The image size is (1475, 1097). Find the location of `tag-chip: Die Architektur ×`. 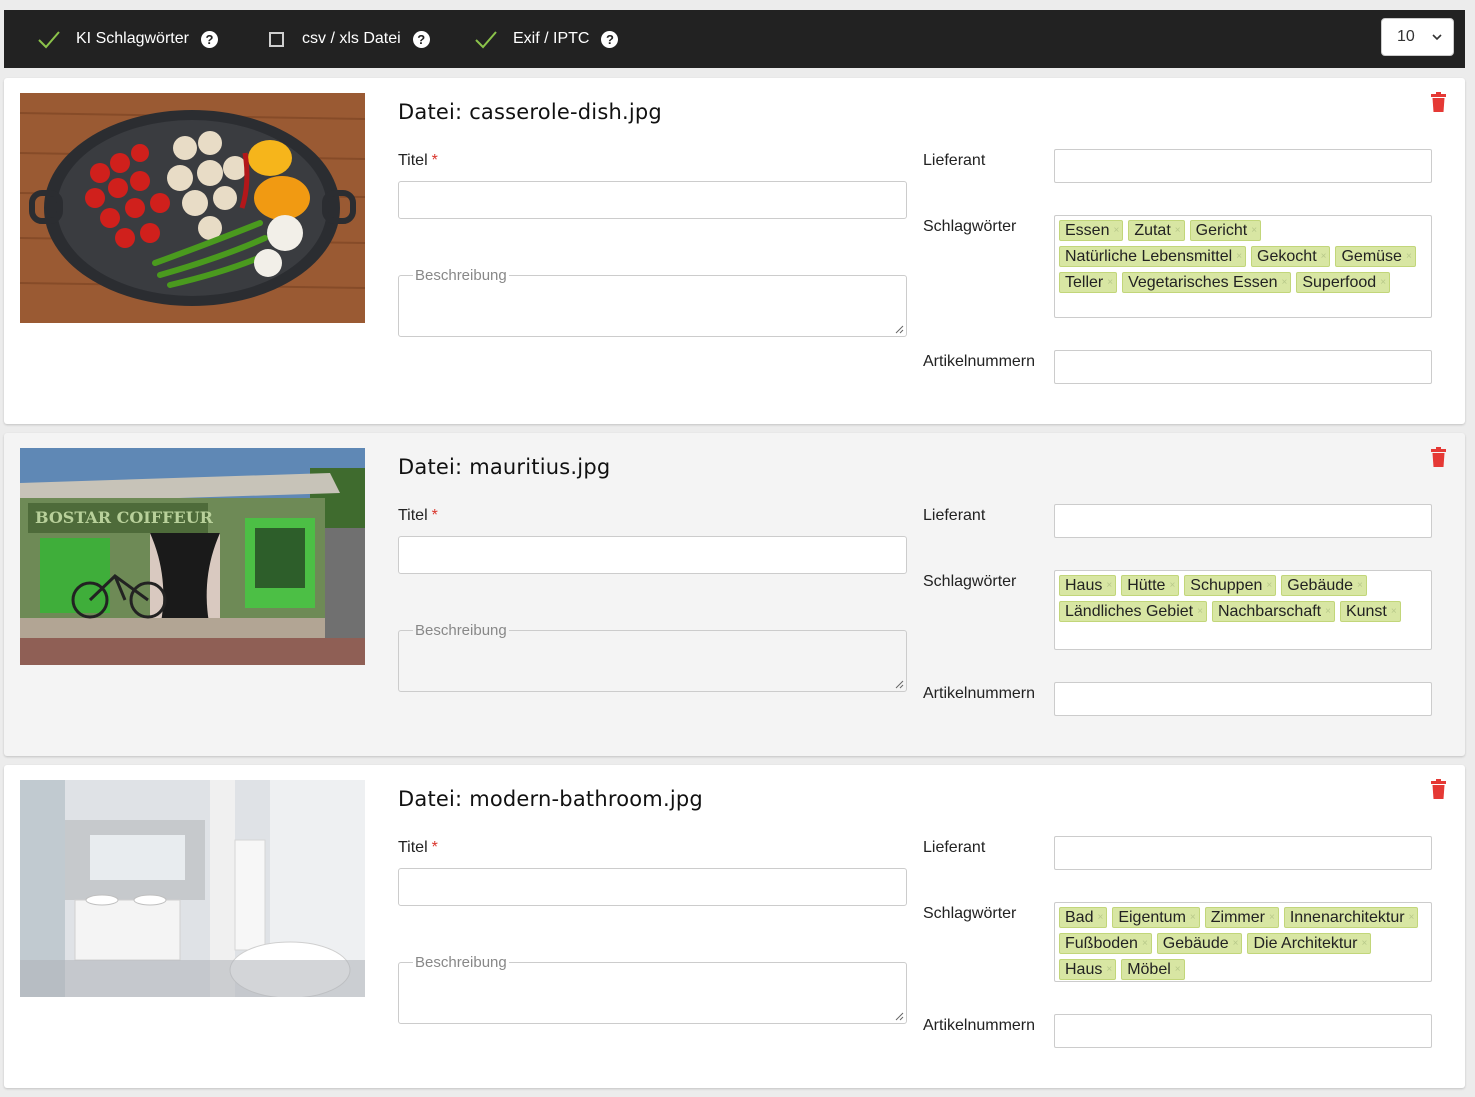

tag-chip: Die Architektur × is located at coordinates (1309, 943).